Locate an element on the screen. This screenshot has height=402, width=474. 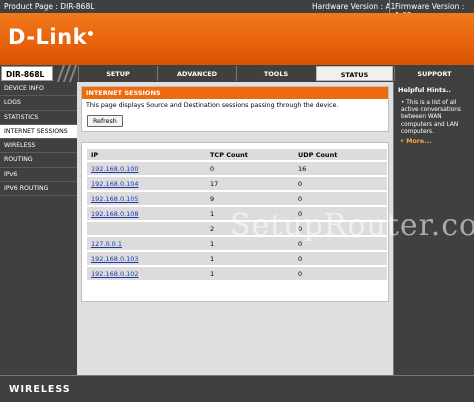
sidebar-item-wireless: WIRELESS is located at coordinates (38, 146).